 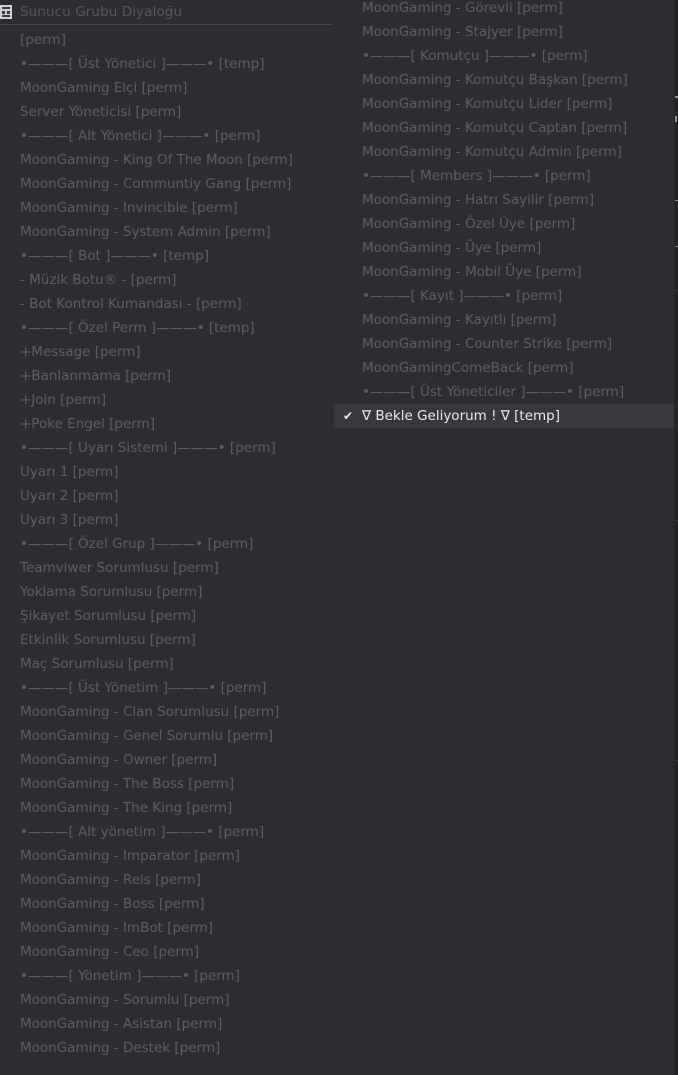 What do you see at coordinates (120, 1048) in the screenshot?
I see `group-item: MoonGaming - Destek [perm]` at bounding box center [120, 1048].